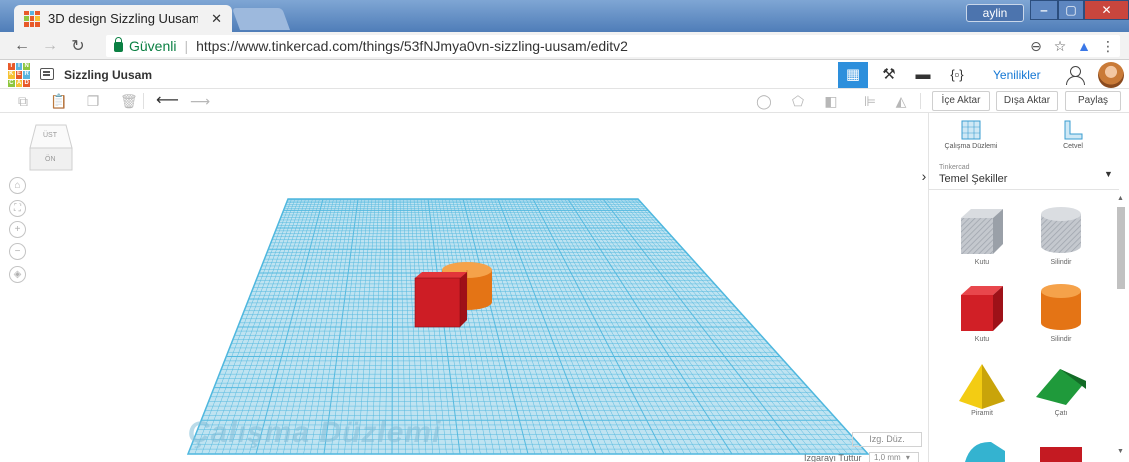 The height and width of the screenshot is (462, 1129). What do you see at coordinates (957, 75) in the screenshot?
I see `code-blocks-icon: {▫}` at bounding box center [957, 75].